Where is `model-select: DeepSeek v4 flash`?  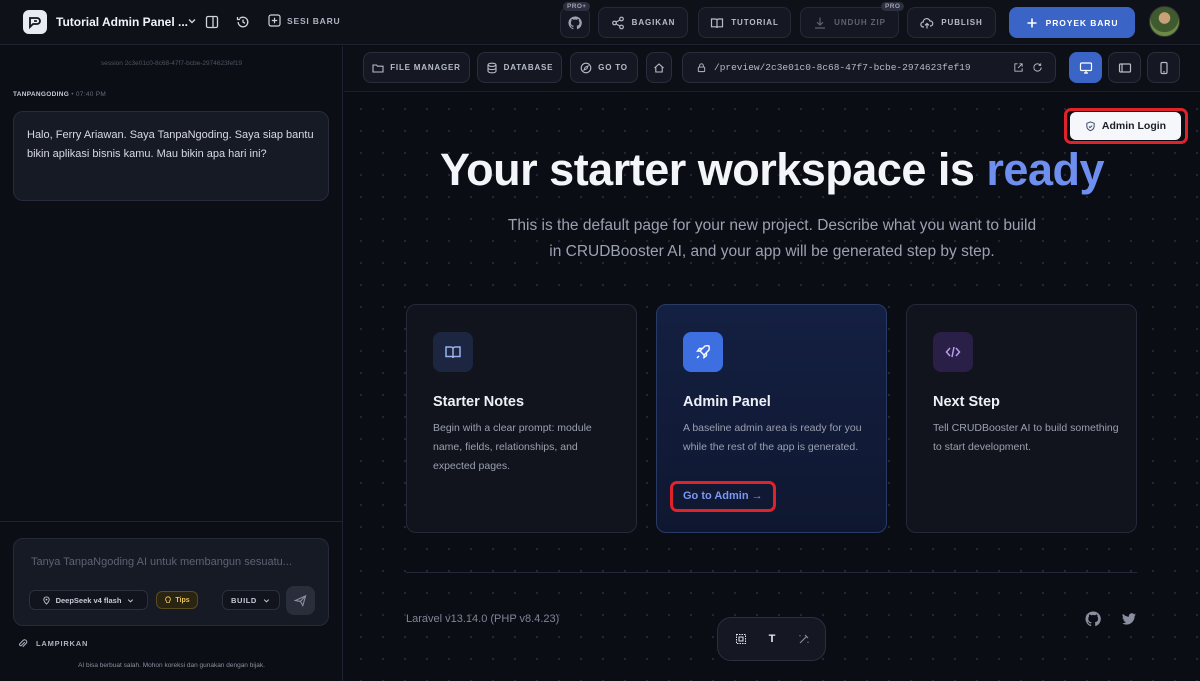 model-select: DeepSeek v4 flash is located at coordinates (88, 600).